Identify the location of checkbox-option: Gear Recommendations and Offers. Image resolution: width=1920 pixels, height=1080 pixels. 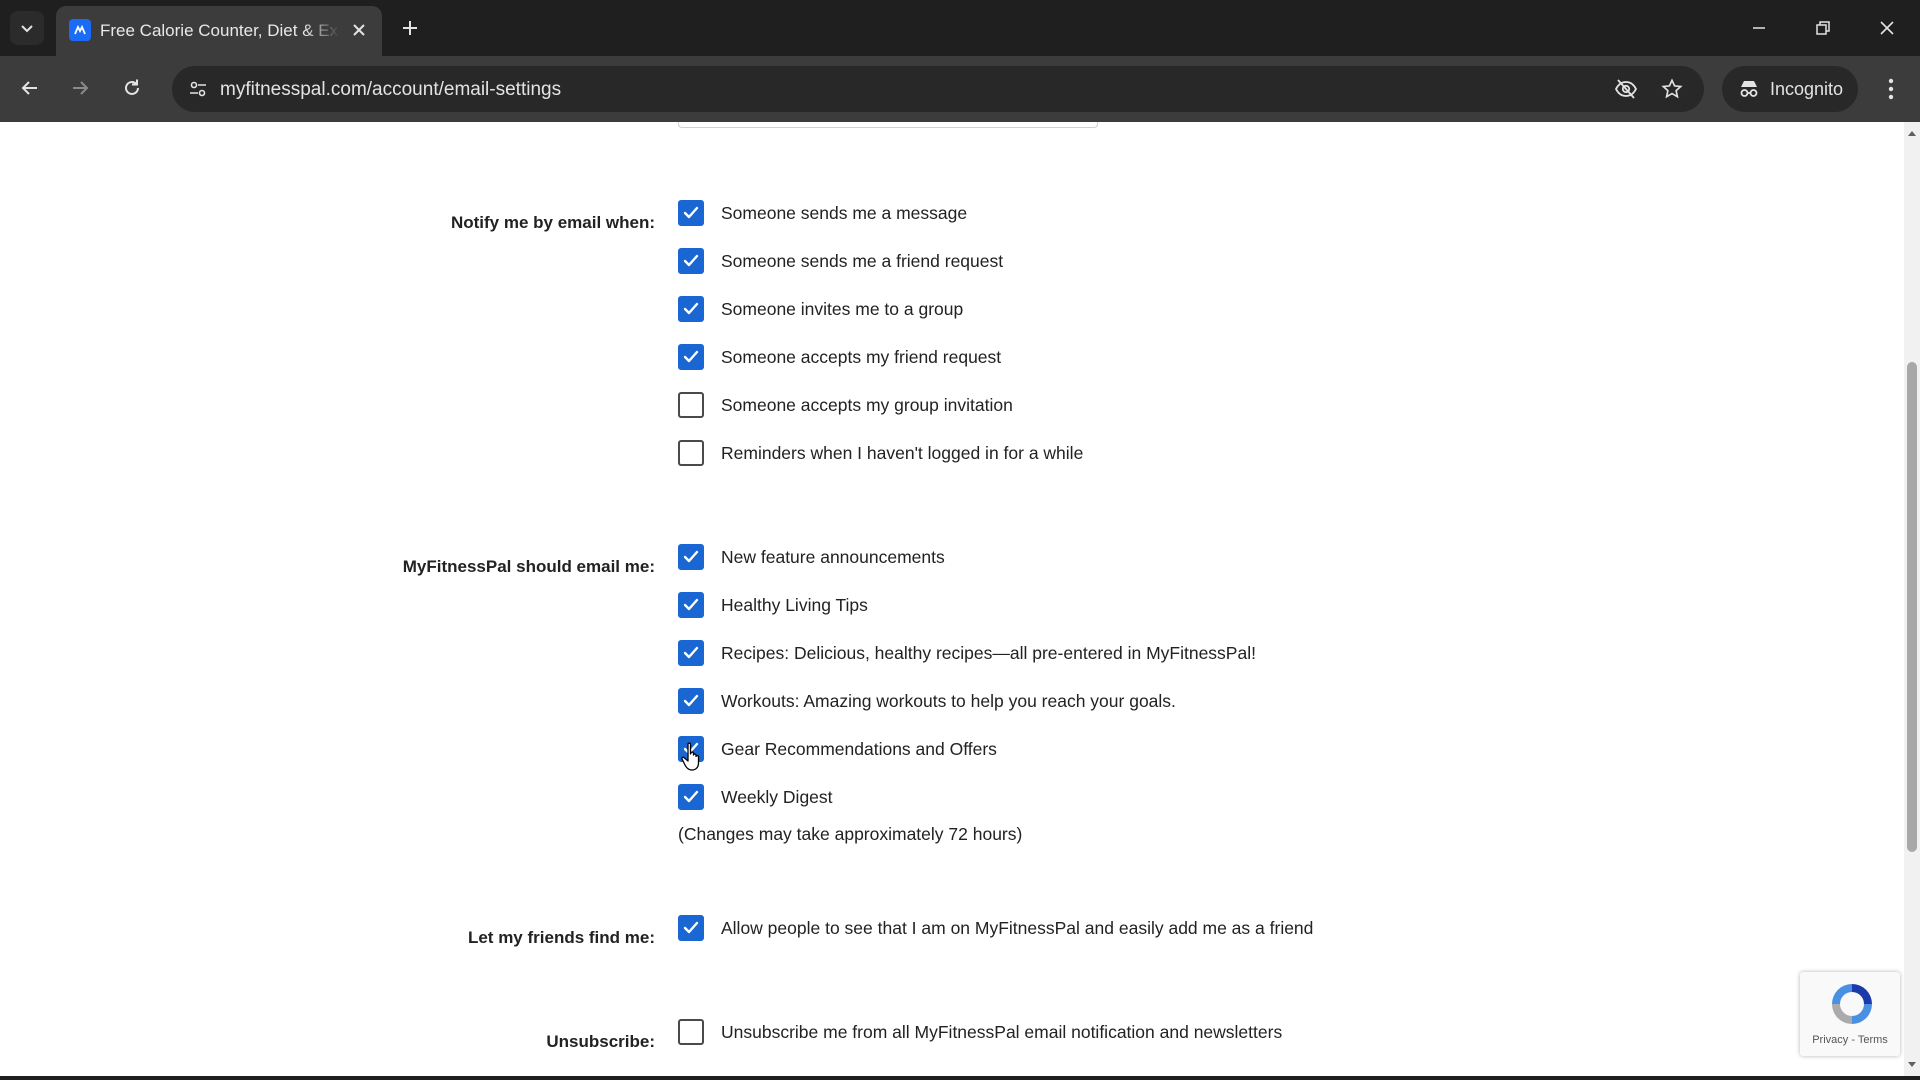
(837, 749).